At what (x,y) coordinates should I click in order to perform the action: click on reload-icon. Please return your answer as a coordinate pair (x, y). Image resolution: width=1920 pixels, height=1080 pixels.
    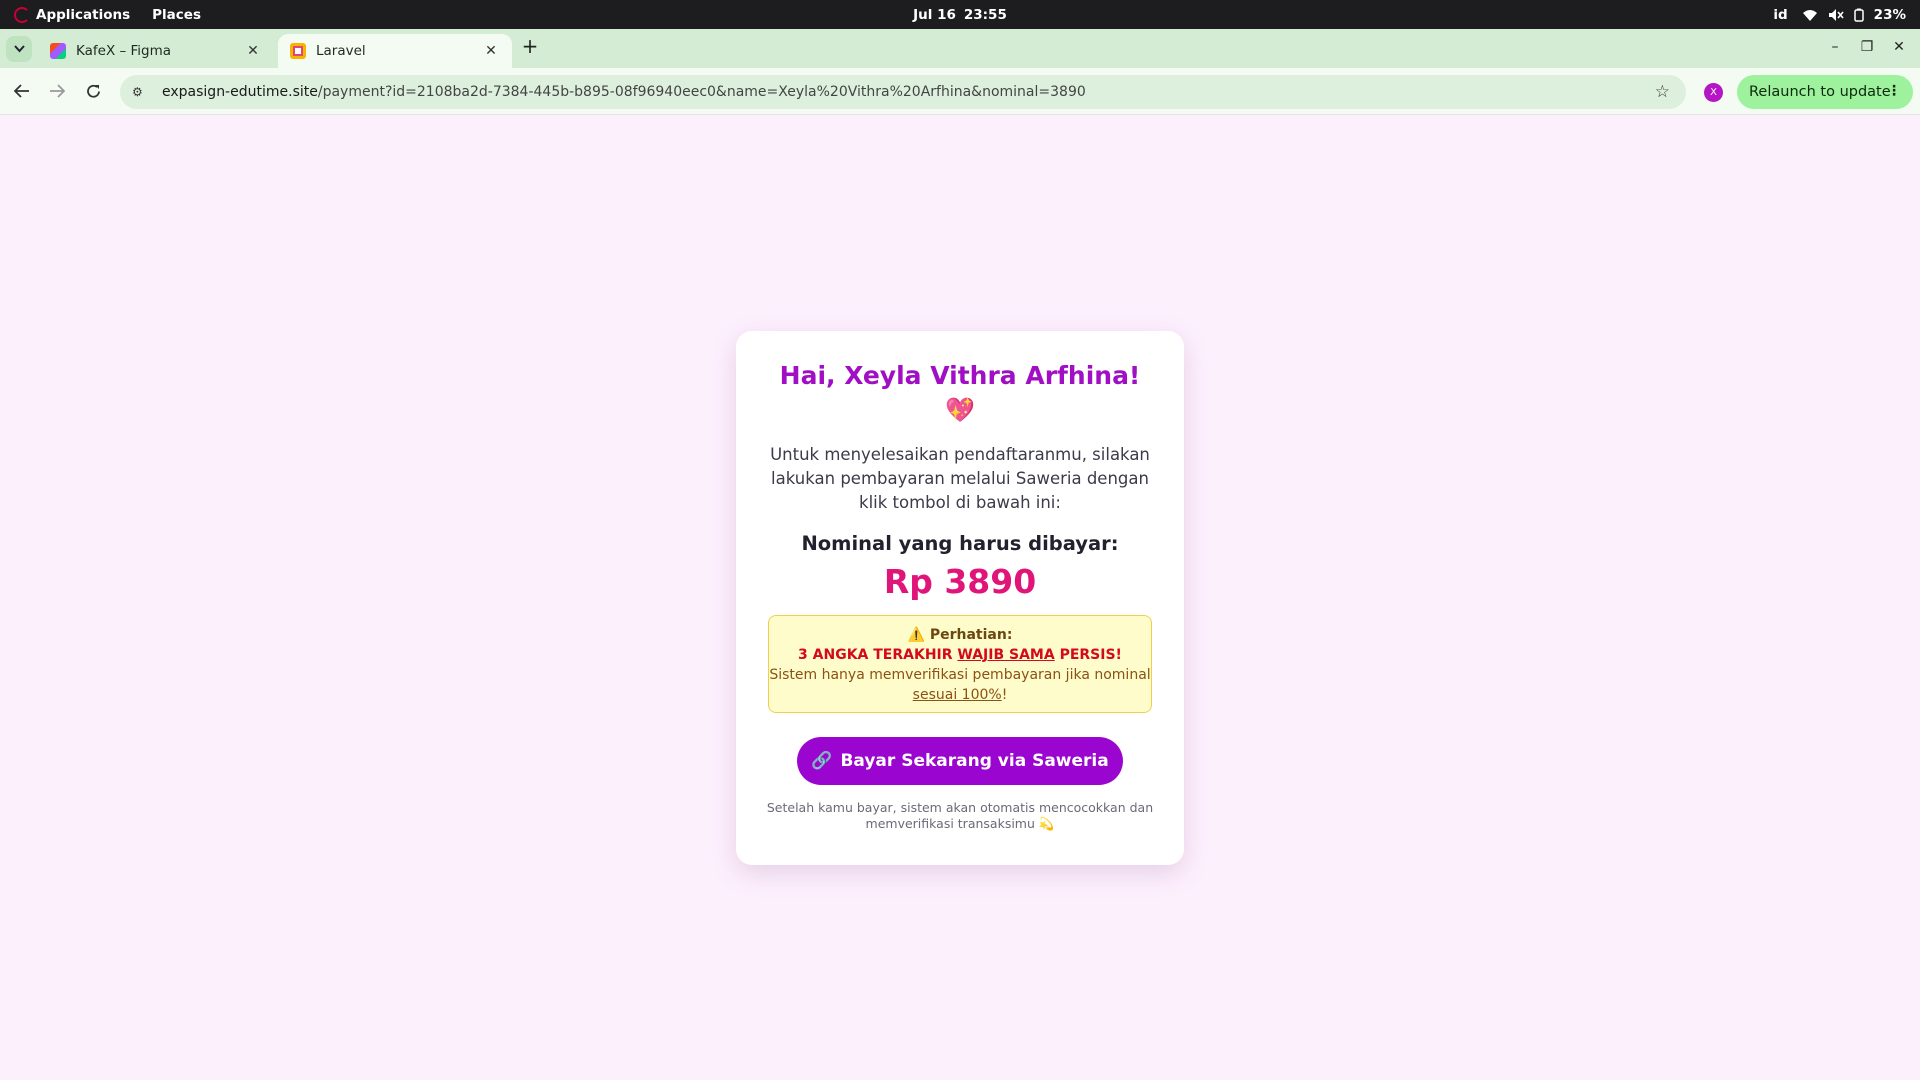
    Looking at the image, I should click on (93, 91).